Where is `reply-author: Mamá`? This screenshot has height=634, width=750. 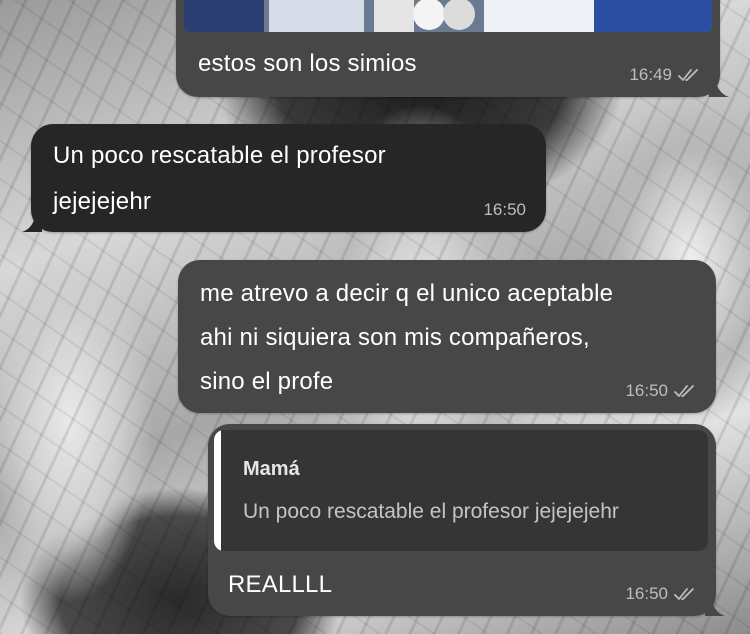 reply-author: Mamá is located at coordinates (271, 469).